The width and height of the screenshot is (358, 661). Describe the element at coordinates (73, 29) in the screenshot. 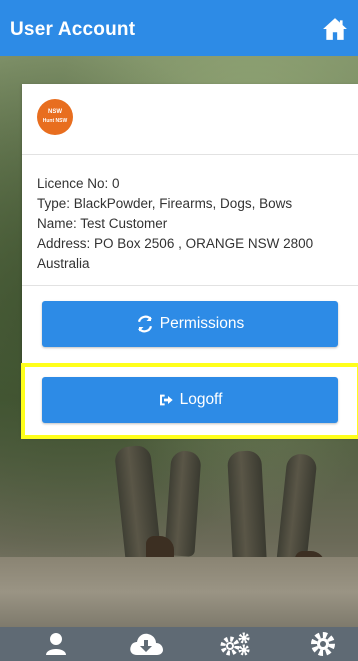

I see `page-title: User Account` at that location.